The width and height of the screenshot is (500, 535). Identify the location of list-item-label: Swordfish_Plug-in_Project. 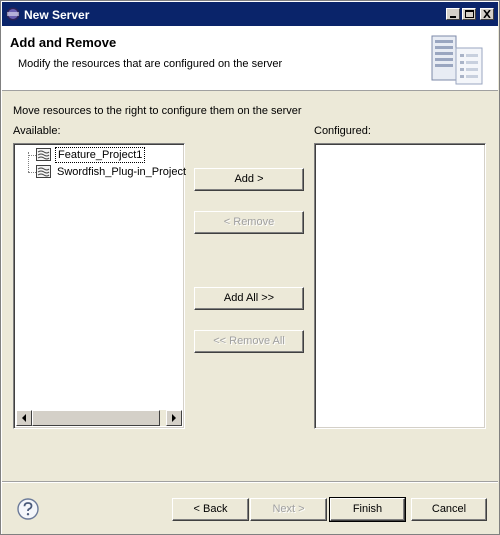
(122, 172).